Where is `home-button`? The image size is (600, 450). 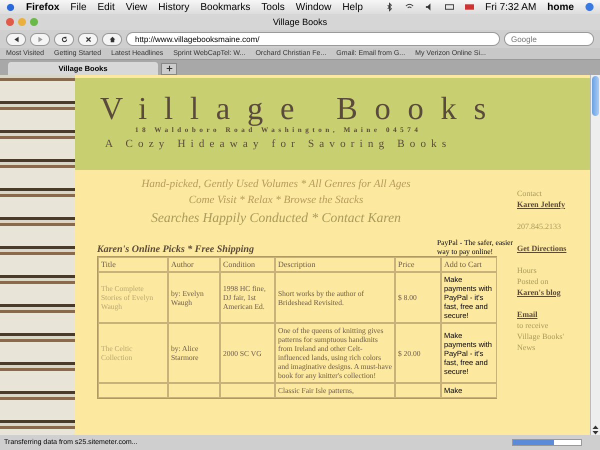
home-button is located at coordinates (112, 39).